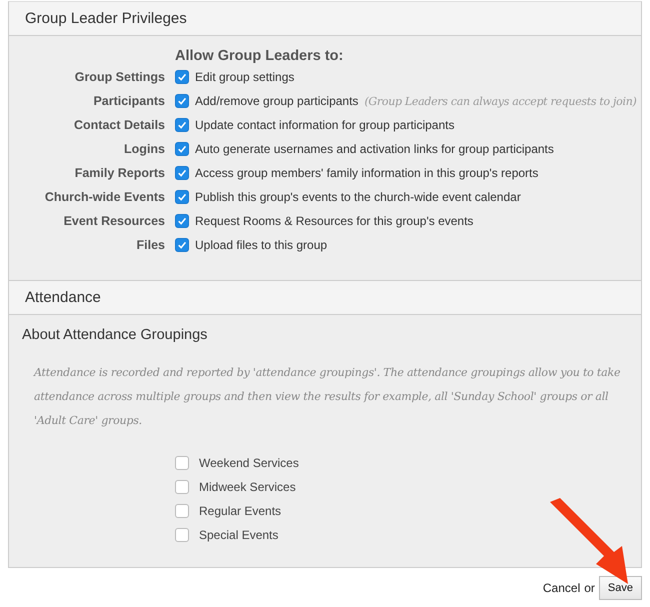  Describe the element at coordinates (366, 173) in the screenshot. I see `privilege-text: Access group members' family information in this group's reports` at that location.